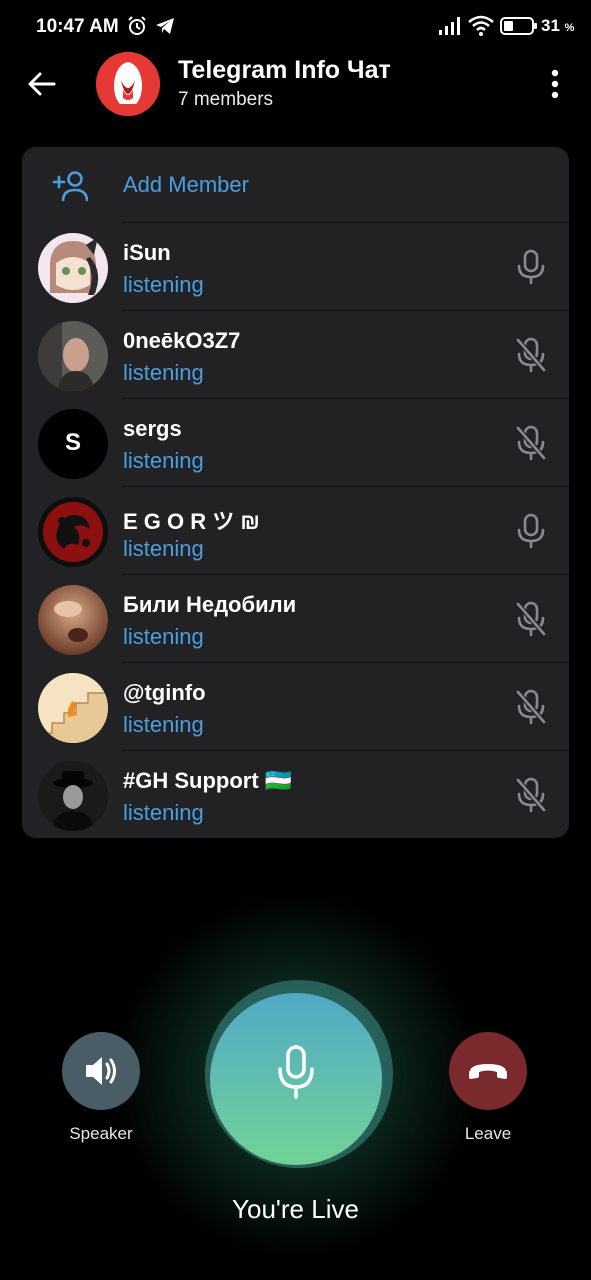 This screenshot has width=591, height=1280. Describe the element at coordinates (42, 84) in the screenshot. I see `back-arrow-icon` at that location.